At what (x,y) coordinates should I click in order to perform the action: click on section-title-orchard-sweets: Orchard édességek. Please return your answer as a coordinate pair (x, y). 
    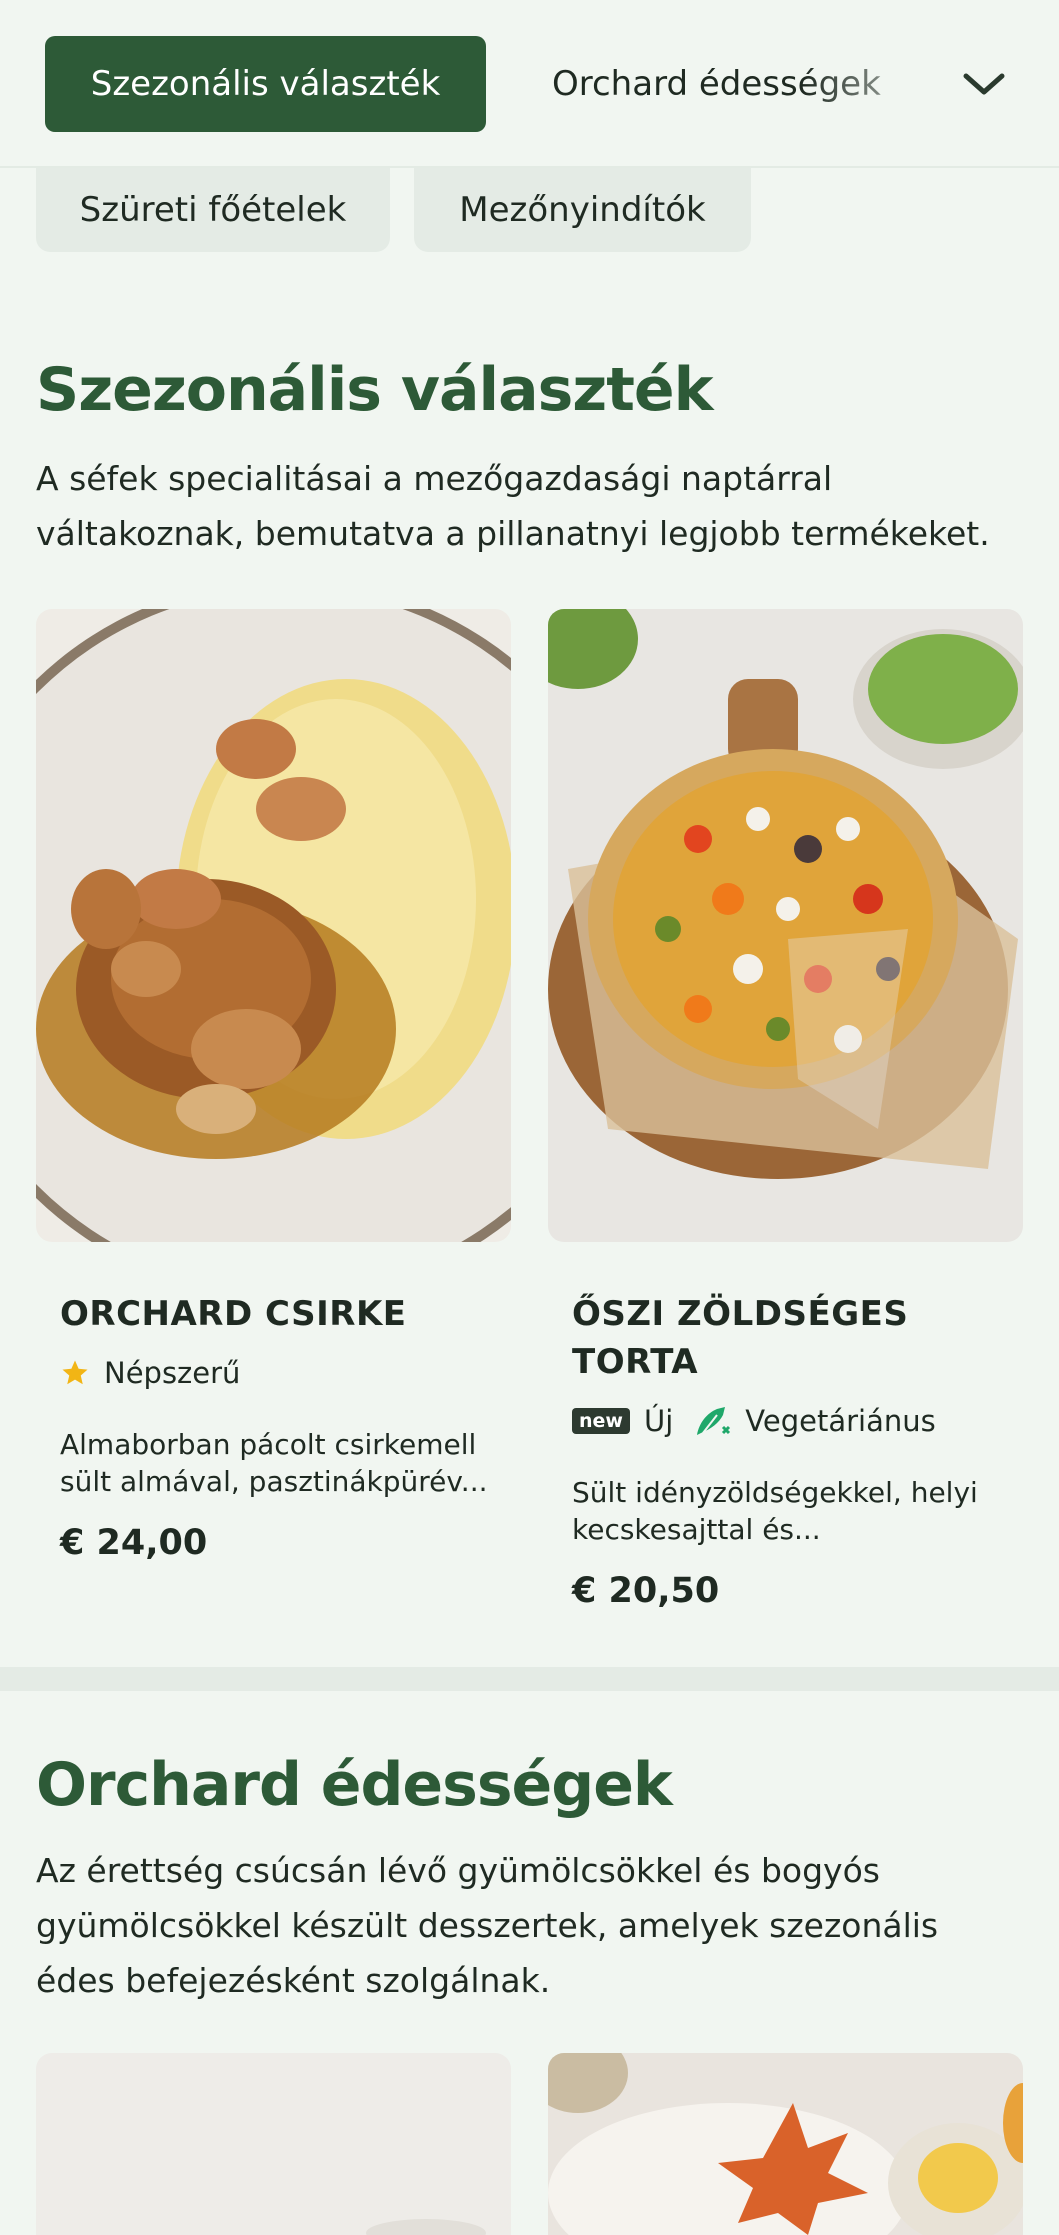
    Looking at the image, I should click on (354, 1785).